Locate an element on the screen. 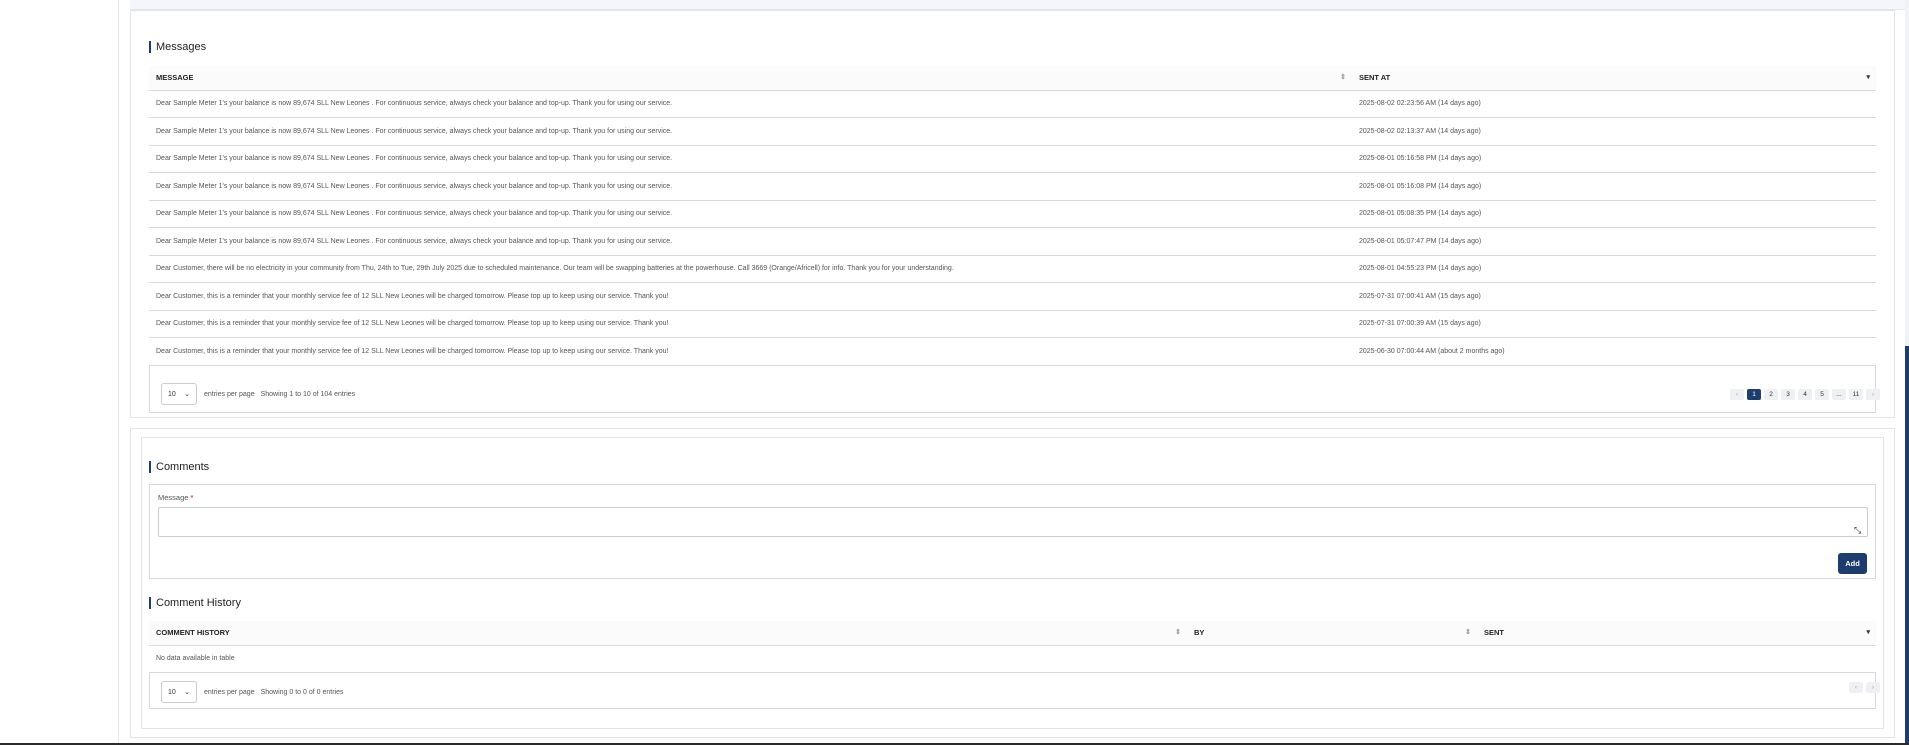 This screenshot has width=1909, height=745. sent-at-cell: 2025-08-01 05:16:58 PM (14 days ago) is located at coordinates (1614, 159).